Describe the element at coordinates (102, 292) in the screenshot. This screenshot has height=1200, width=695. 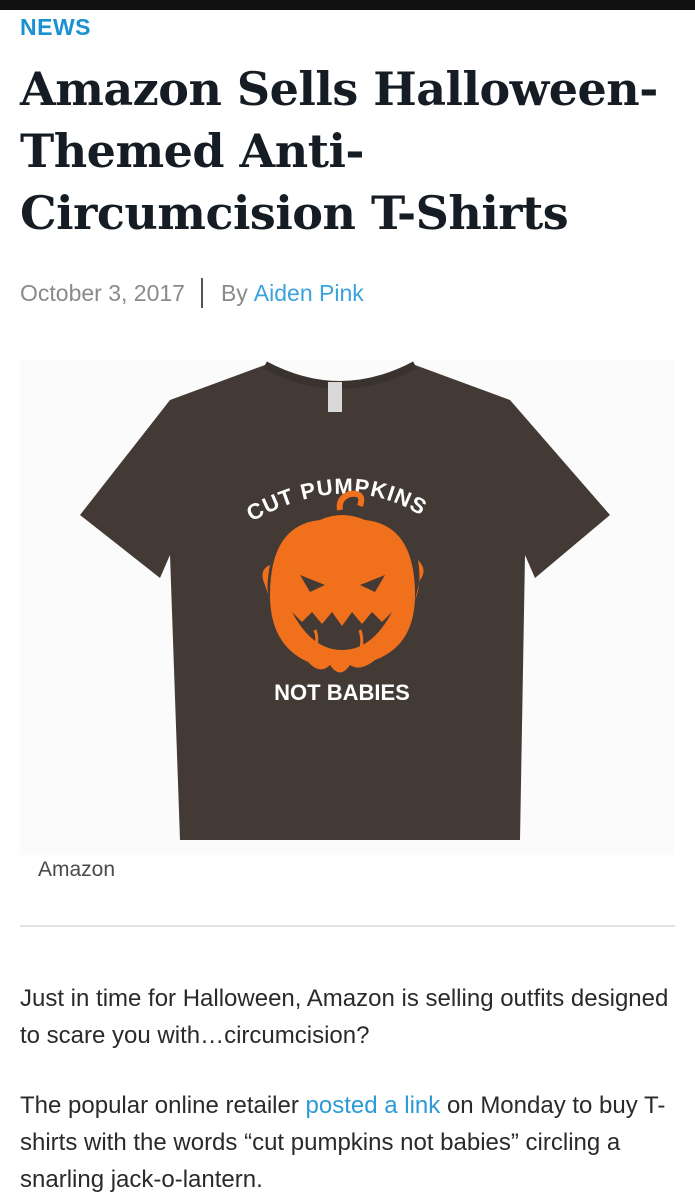
I see `publish-date: October 3, 2017` at that location.